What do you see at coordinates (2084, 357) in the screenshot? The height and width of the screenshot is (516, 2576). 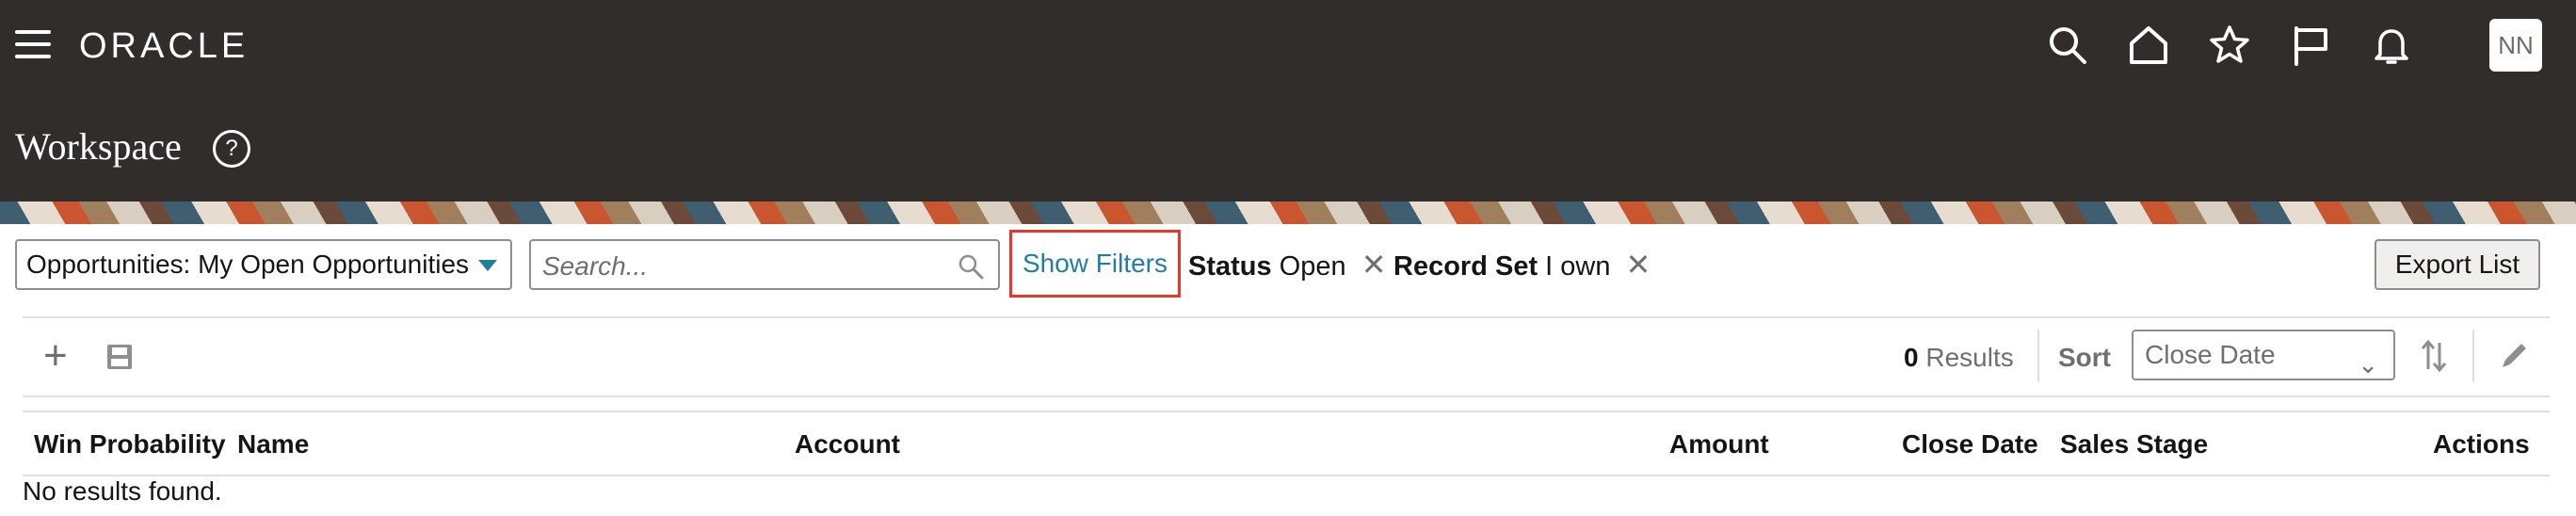 I see `sort-label: Sort` at bounding box center [2084, 357].